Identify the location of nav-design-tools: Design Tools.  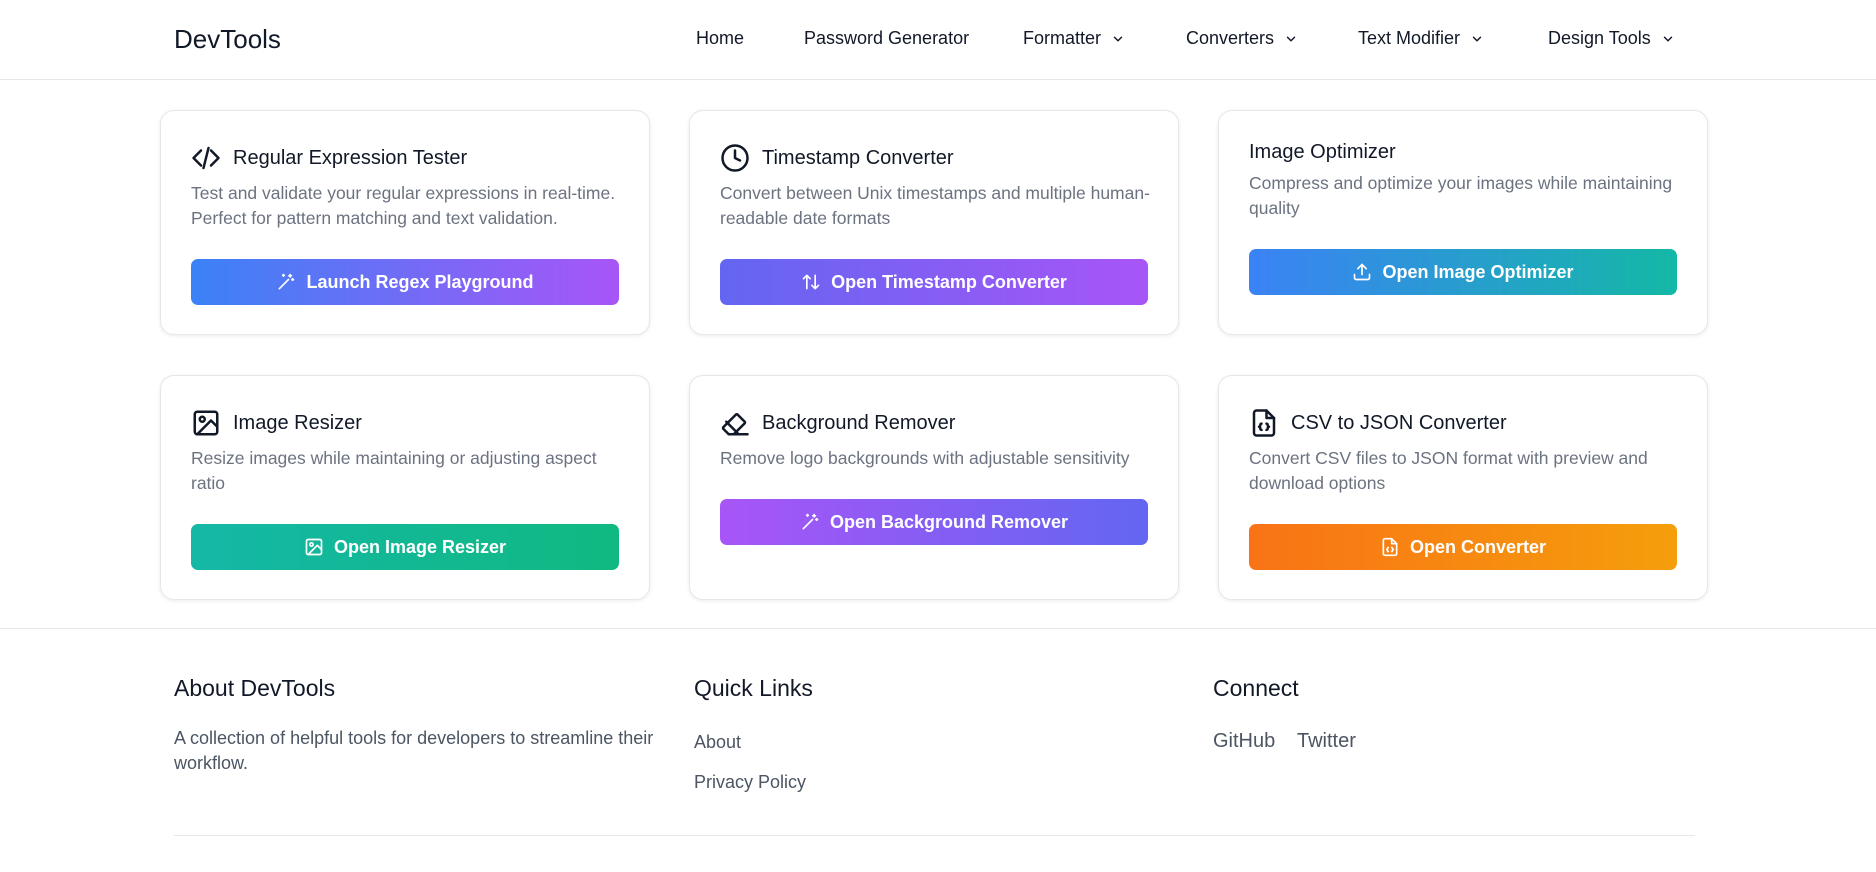
(1611, 38).